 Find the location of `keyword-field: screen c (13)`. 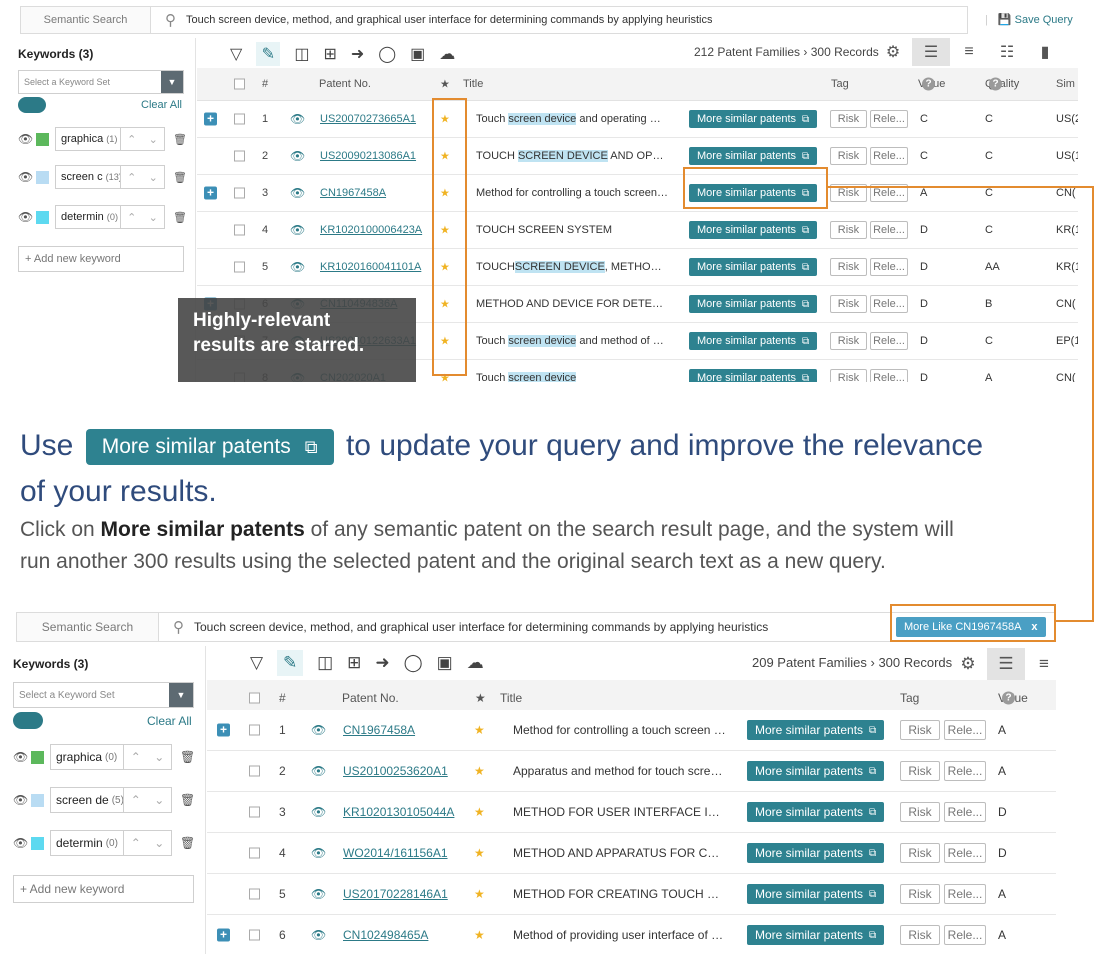

keyword-field: screen c (13) is located at coordinates (88, 177).